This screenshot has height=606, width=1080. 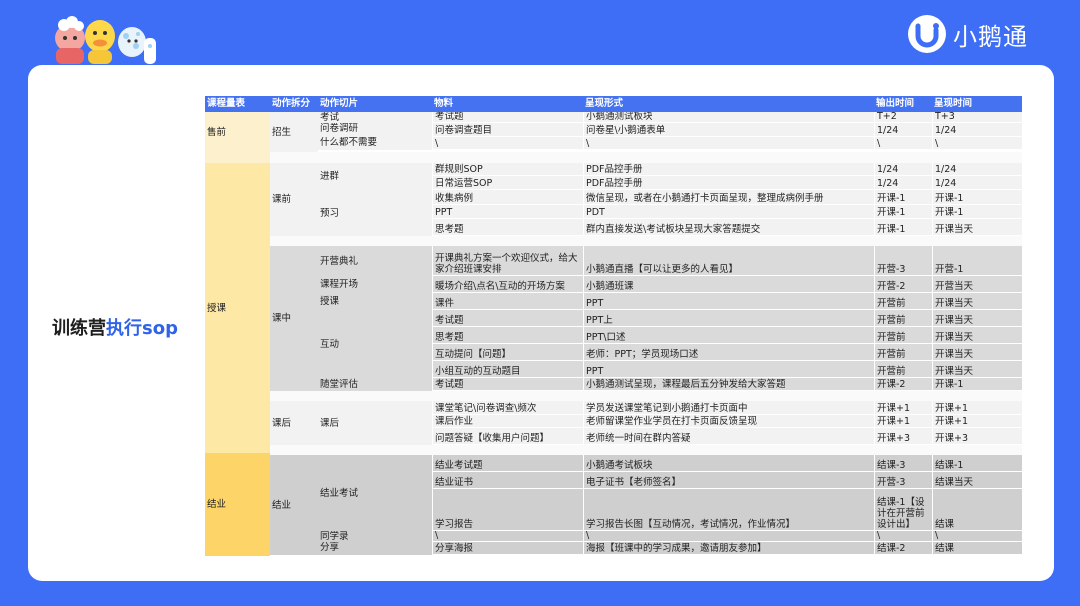 What do you see at coordinates (507, 421) in the screenshot?
I see `cell-material: 课后作业` at bounding box center [507, 421].